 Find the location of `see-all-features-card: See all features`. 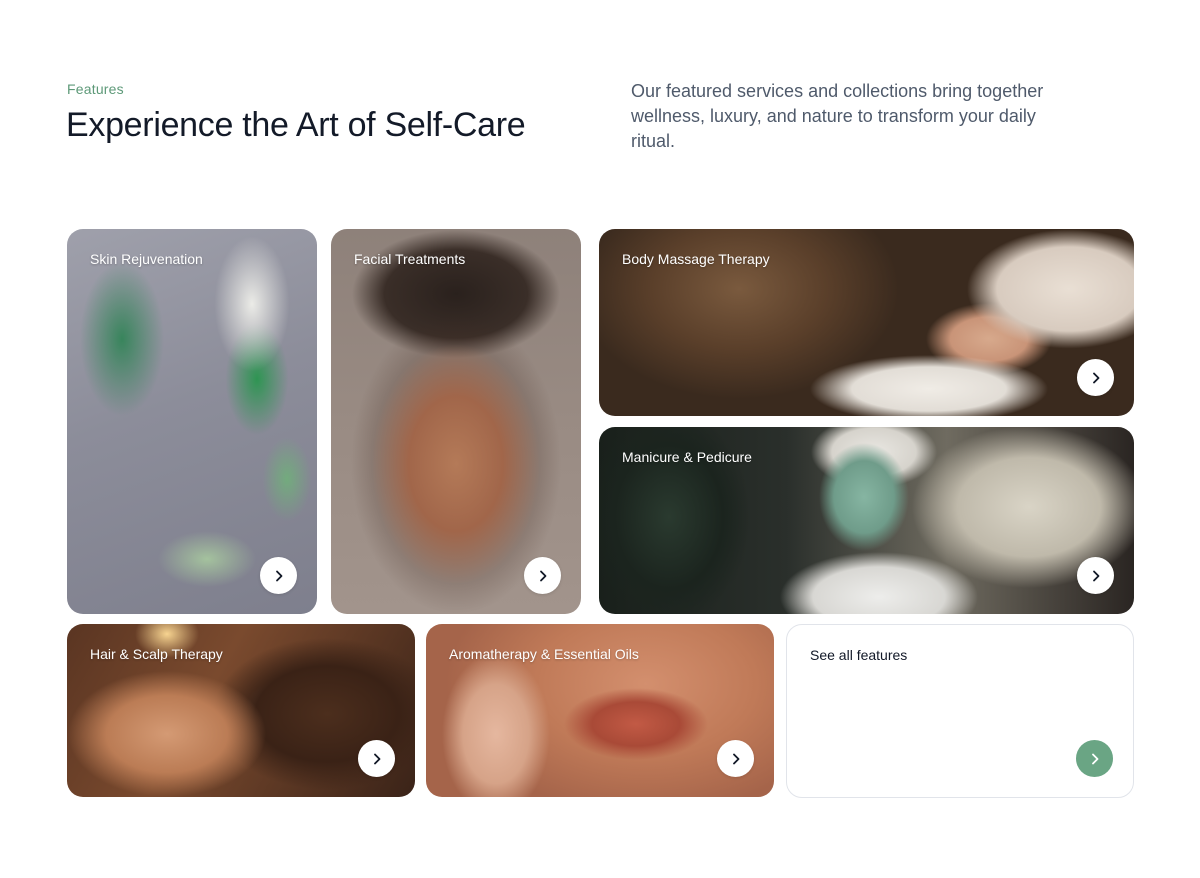

see-all-features-card: See all features is located at coordinates (960, 711).